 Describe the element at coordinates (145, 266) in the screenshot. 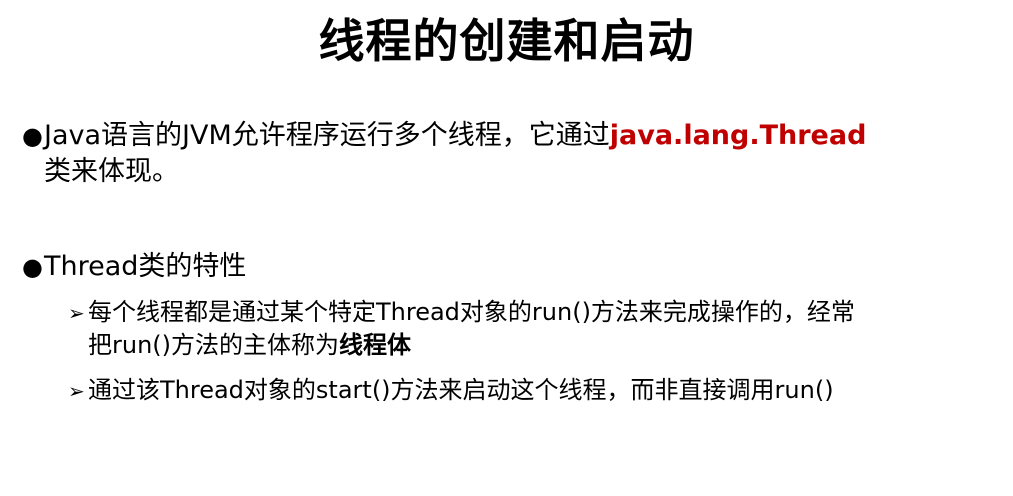

I see `bullet-text: Thread类的特性` at that location.